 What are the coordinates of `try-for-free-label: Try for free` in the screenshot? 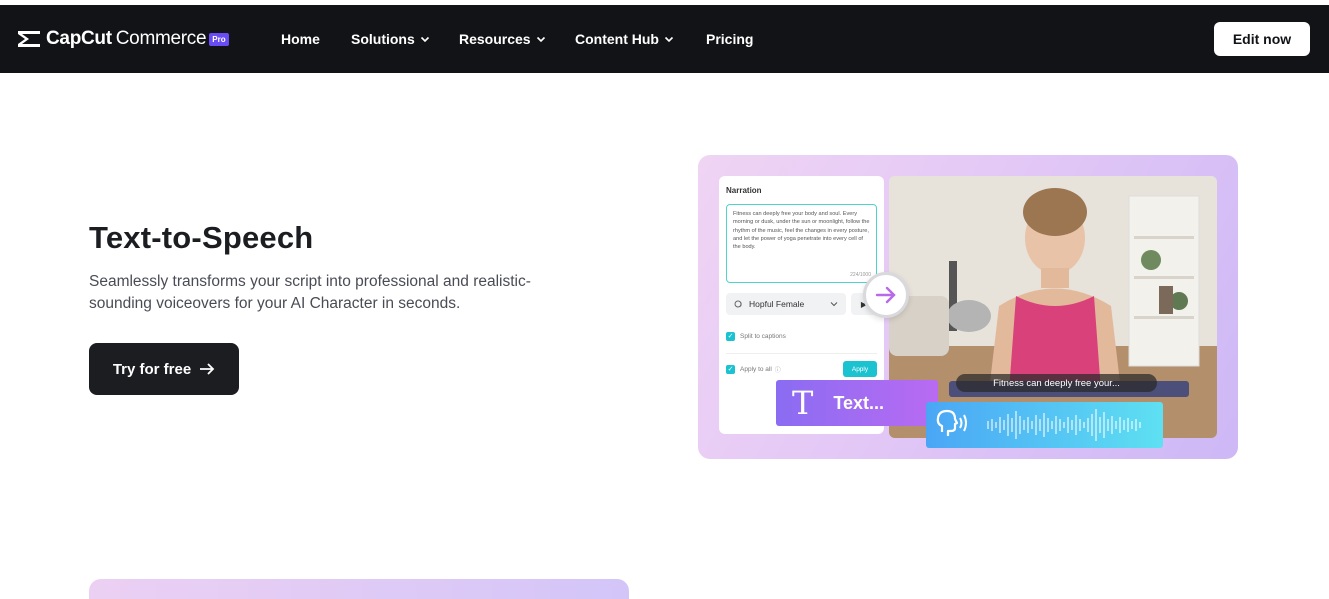 It's located at (152, 369).